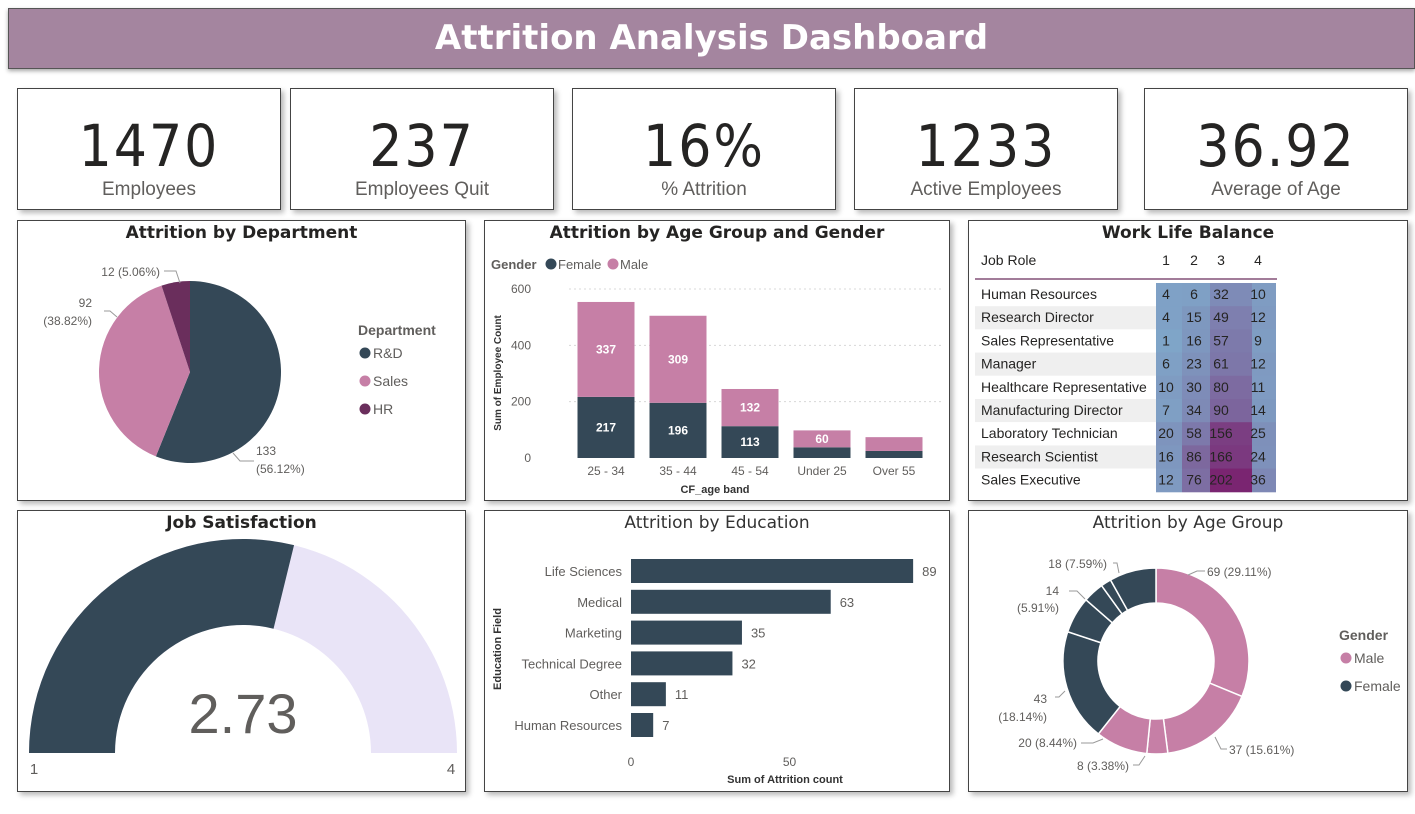 The image size is (1415, 814). What do you see at coordinates (1364, 635) in the screenshot?
I see `legend-title: Gender` at bounding box center [1364, 635].